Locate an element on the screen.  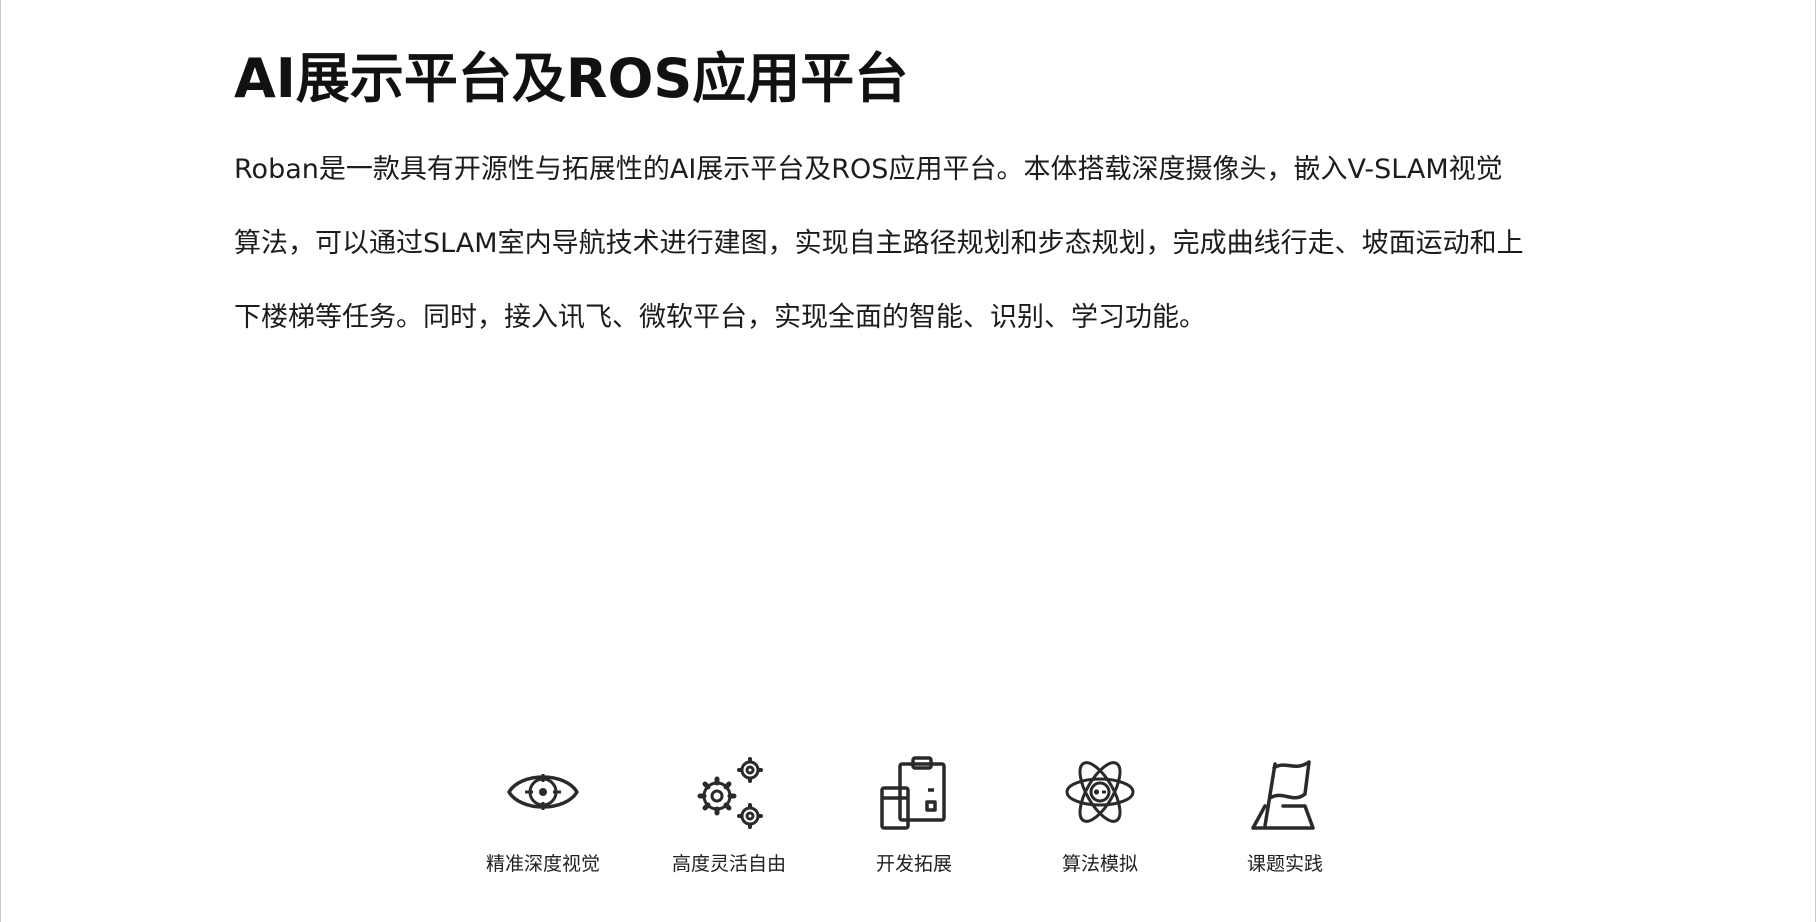
page-title: AI展示平台及ROS应用平台 is located at coordinates (571, 78).